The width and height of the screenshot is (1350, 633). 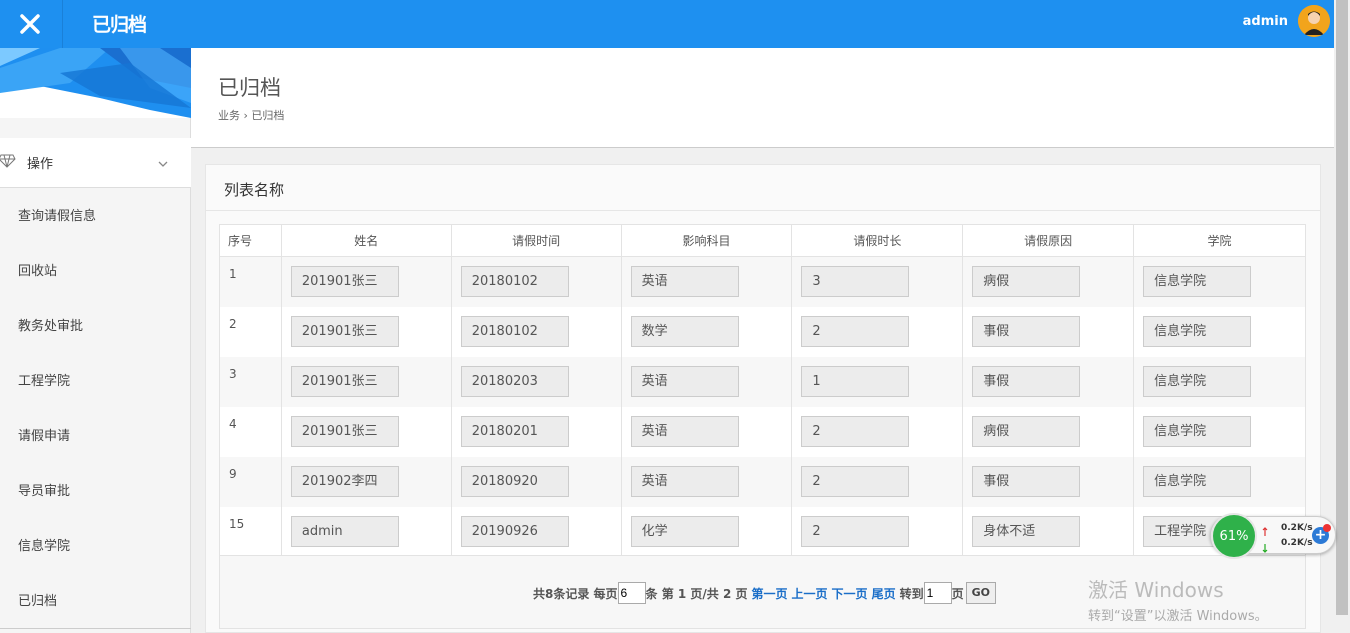 What do you see at coordinates (95, 381) in the screenshot?
I see `sidebar-item-engineering: 工程学院` at bounding box center [95, 381].